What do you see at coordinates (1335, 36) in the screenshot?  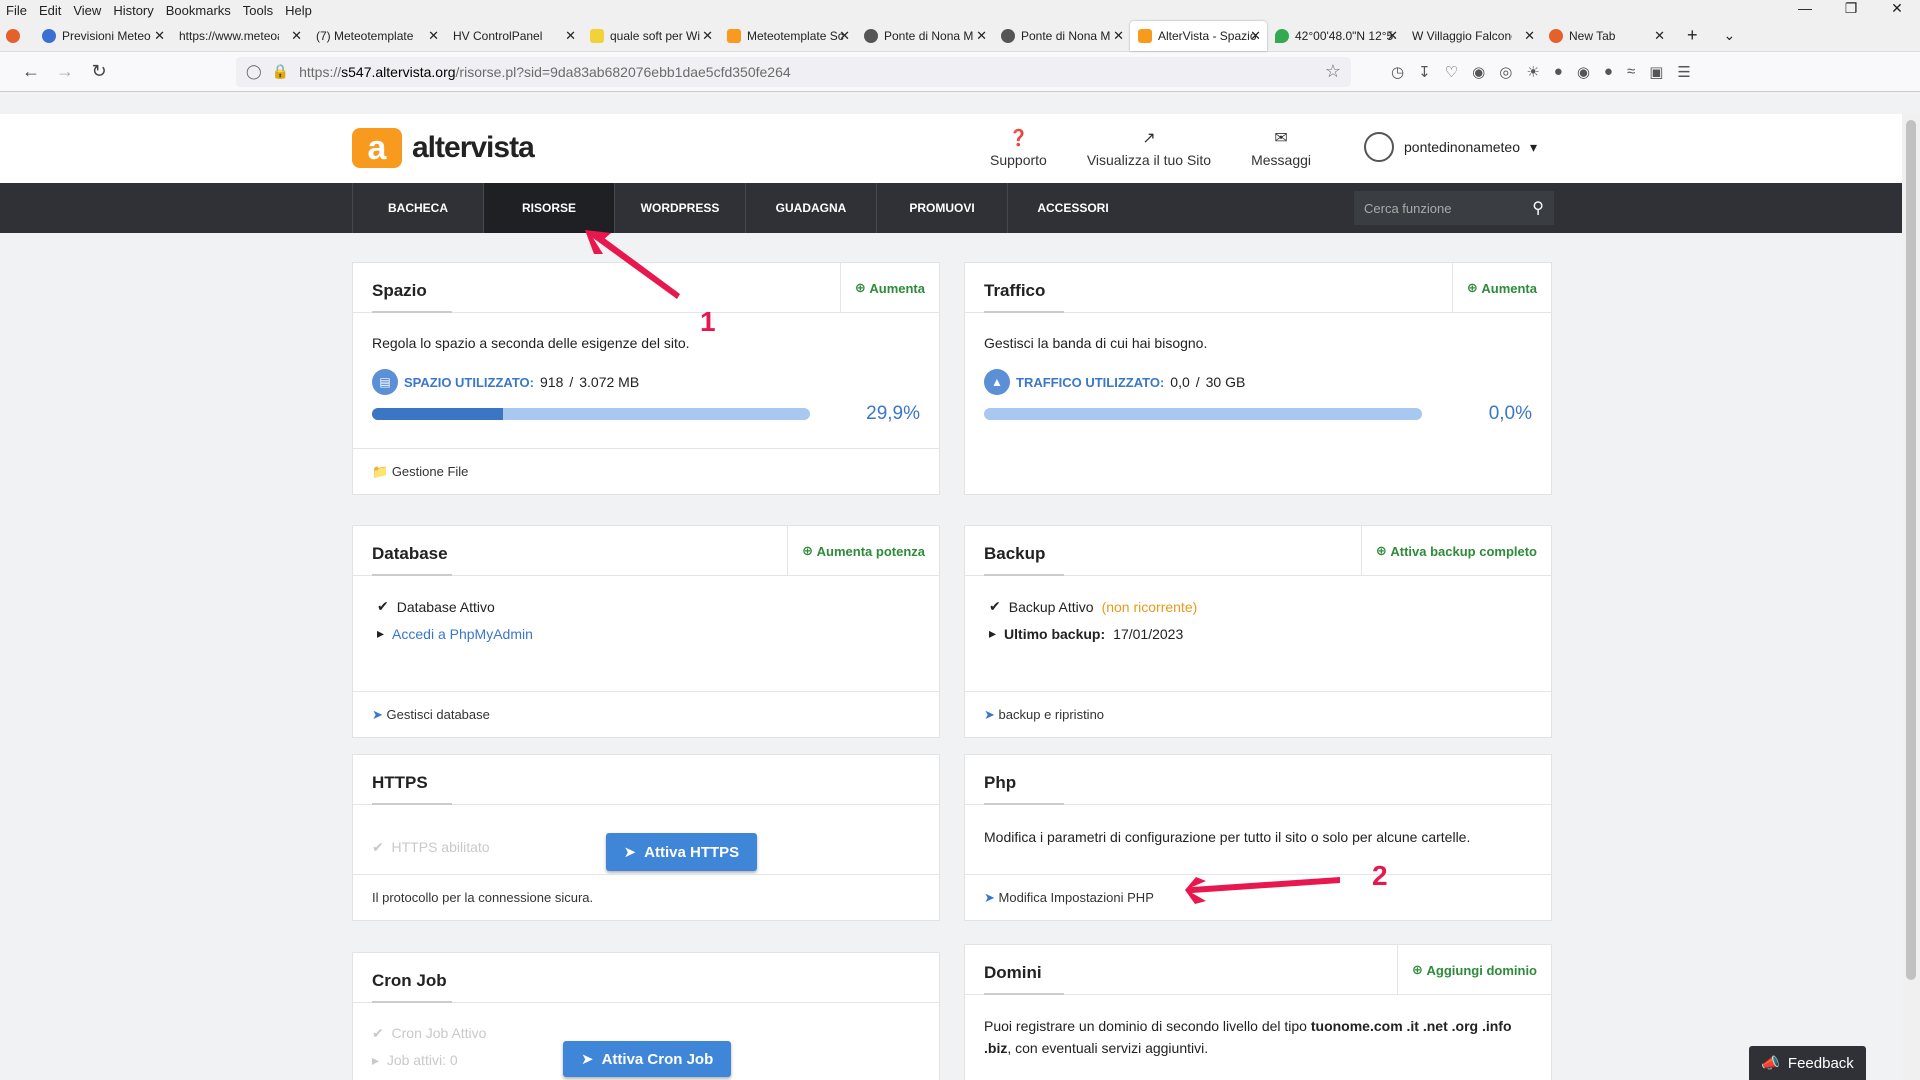 I see `tab: 42°00'48.0"N 12°5 ✕` at bounding box center [1335, 36].